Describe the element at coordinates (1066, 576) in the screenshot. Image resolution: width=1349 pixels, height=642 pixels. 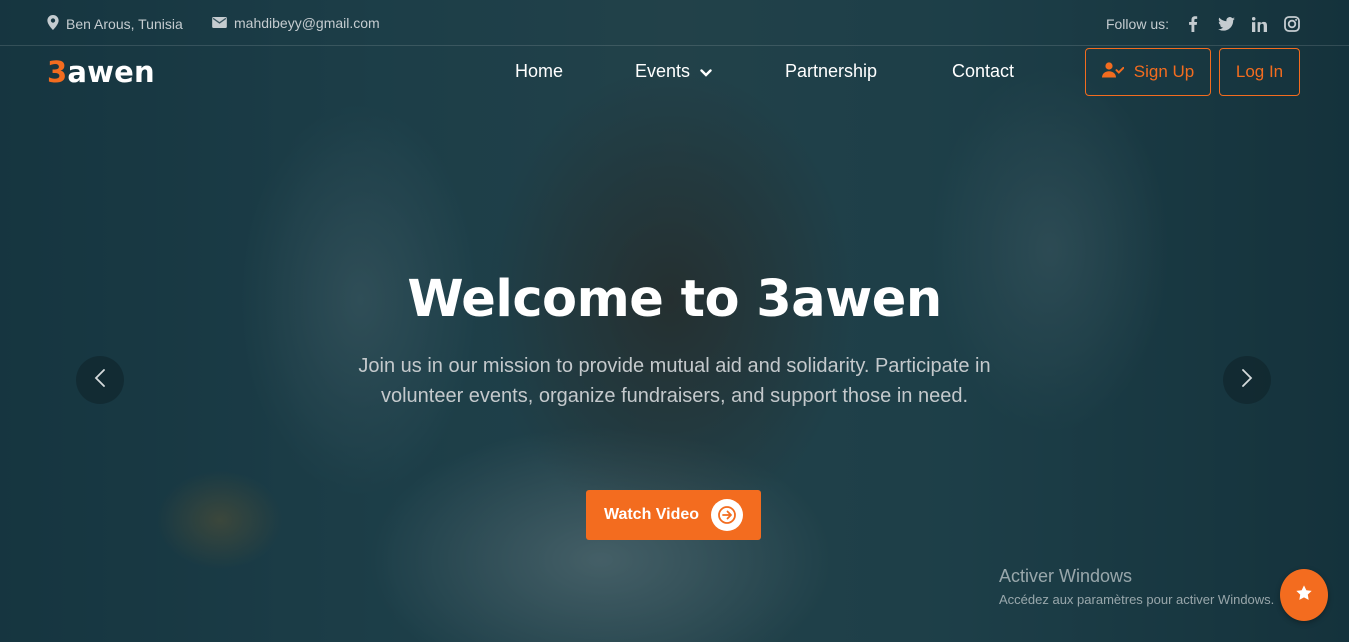
I see `watermark-line1: Activer Windows` at that location.